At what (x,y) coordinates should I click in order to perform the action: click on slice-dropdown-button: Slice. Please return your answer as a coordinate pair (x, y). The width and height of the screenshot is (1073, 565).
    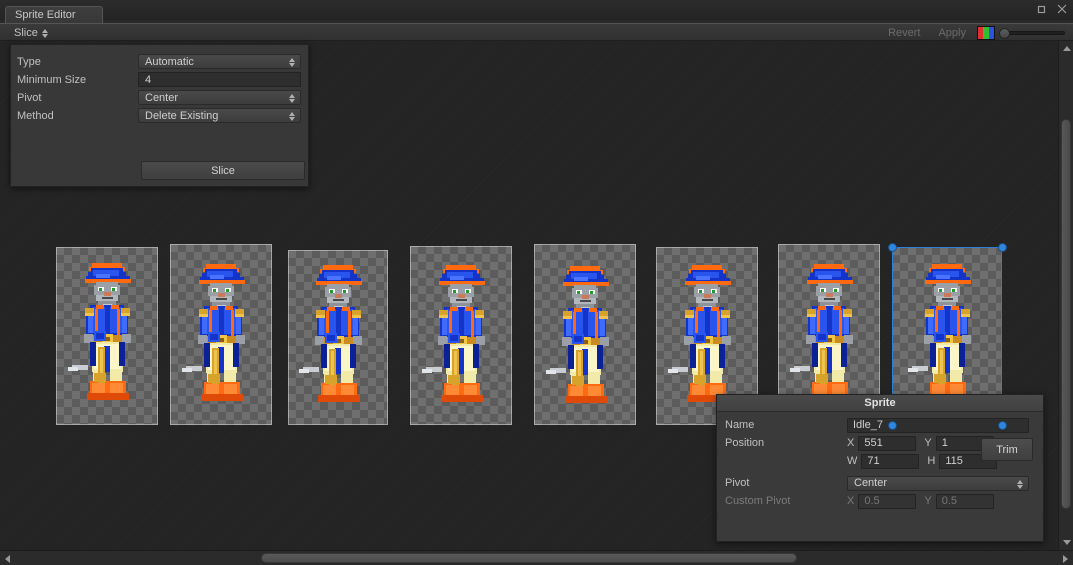
    Looking at the image, I should click on (31, 33).